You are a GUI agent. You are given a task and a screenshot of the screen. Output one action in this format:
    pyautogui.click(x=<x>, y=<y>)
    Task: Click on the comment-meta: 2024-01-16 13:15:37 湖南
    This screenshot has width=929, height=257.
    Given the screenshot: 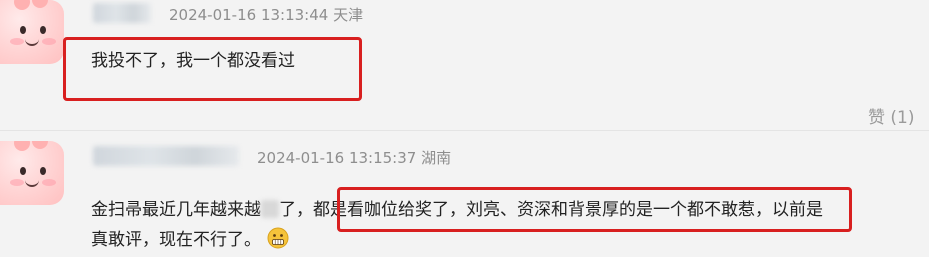 What is the action you would take?
    pyautogui.click(x=354, y=157)
    